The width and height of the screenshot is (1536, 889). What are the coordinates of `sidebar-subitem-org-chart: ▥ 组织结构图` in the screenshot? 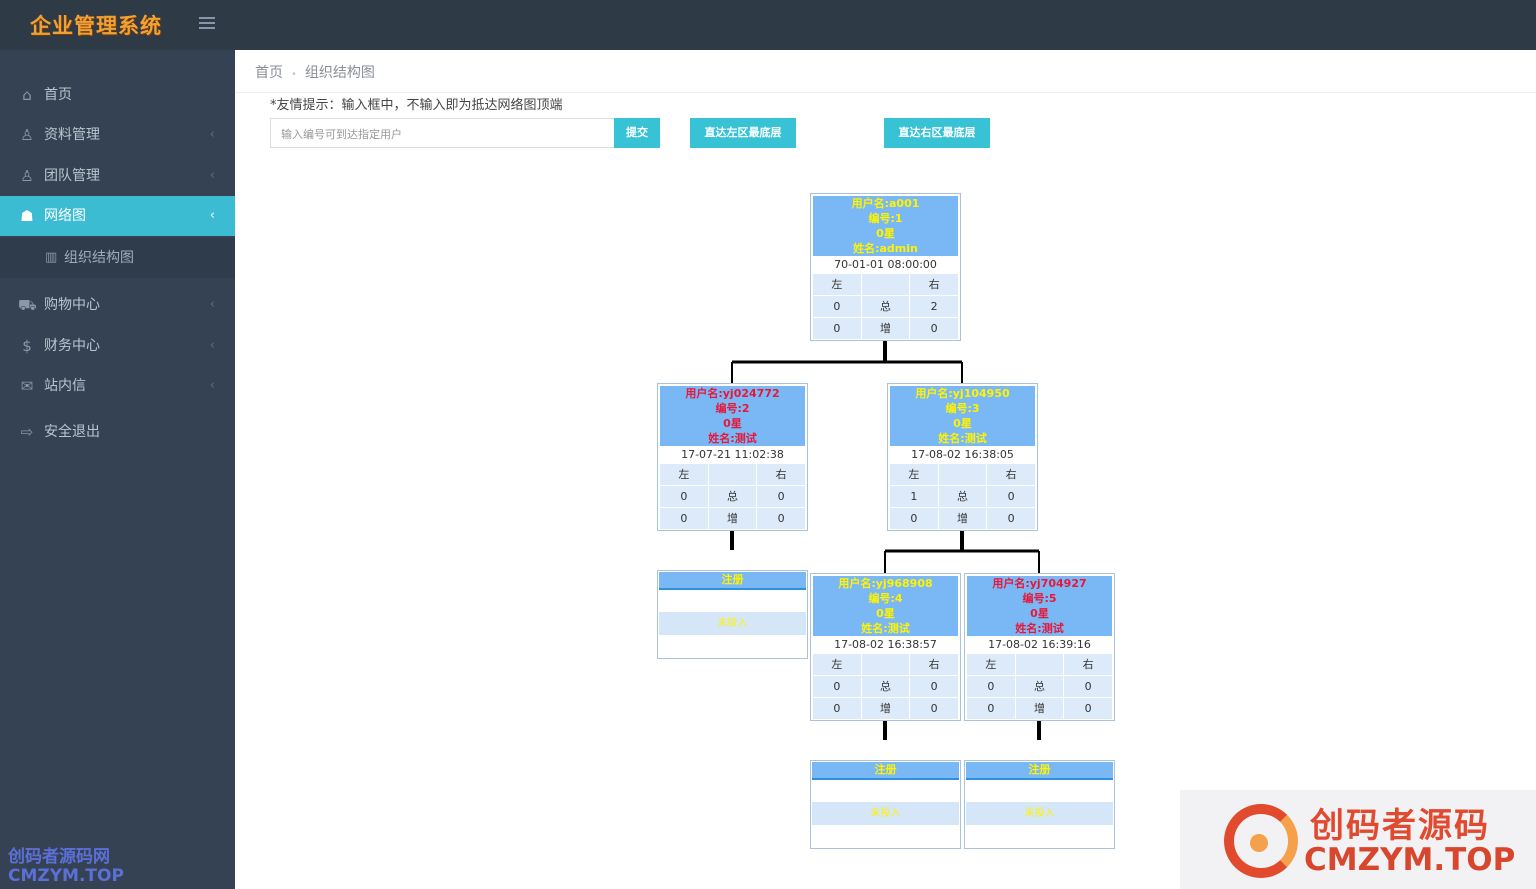 It's located at (117, 258).